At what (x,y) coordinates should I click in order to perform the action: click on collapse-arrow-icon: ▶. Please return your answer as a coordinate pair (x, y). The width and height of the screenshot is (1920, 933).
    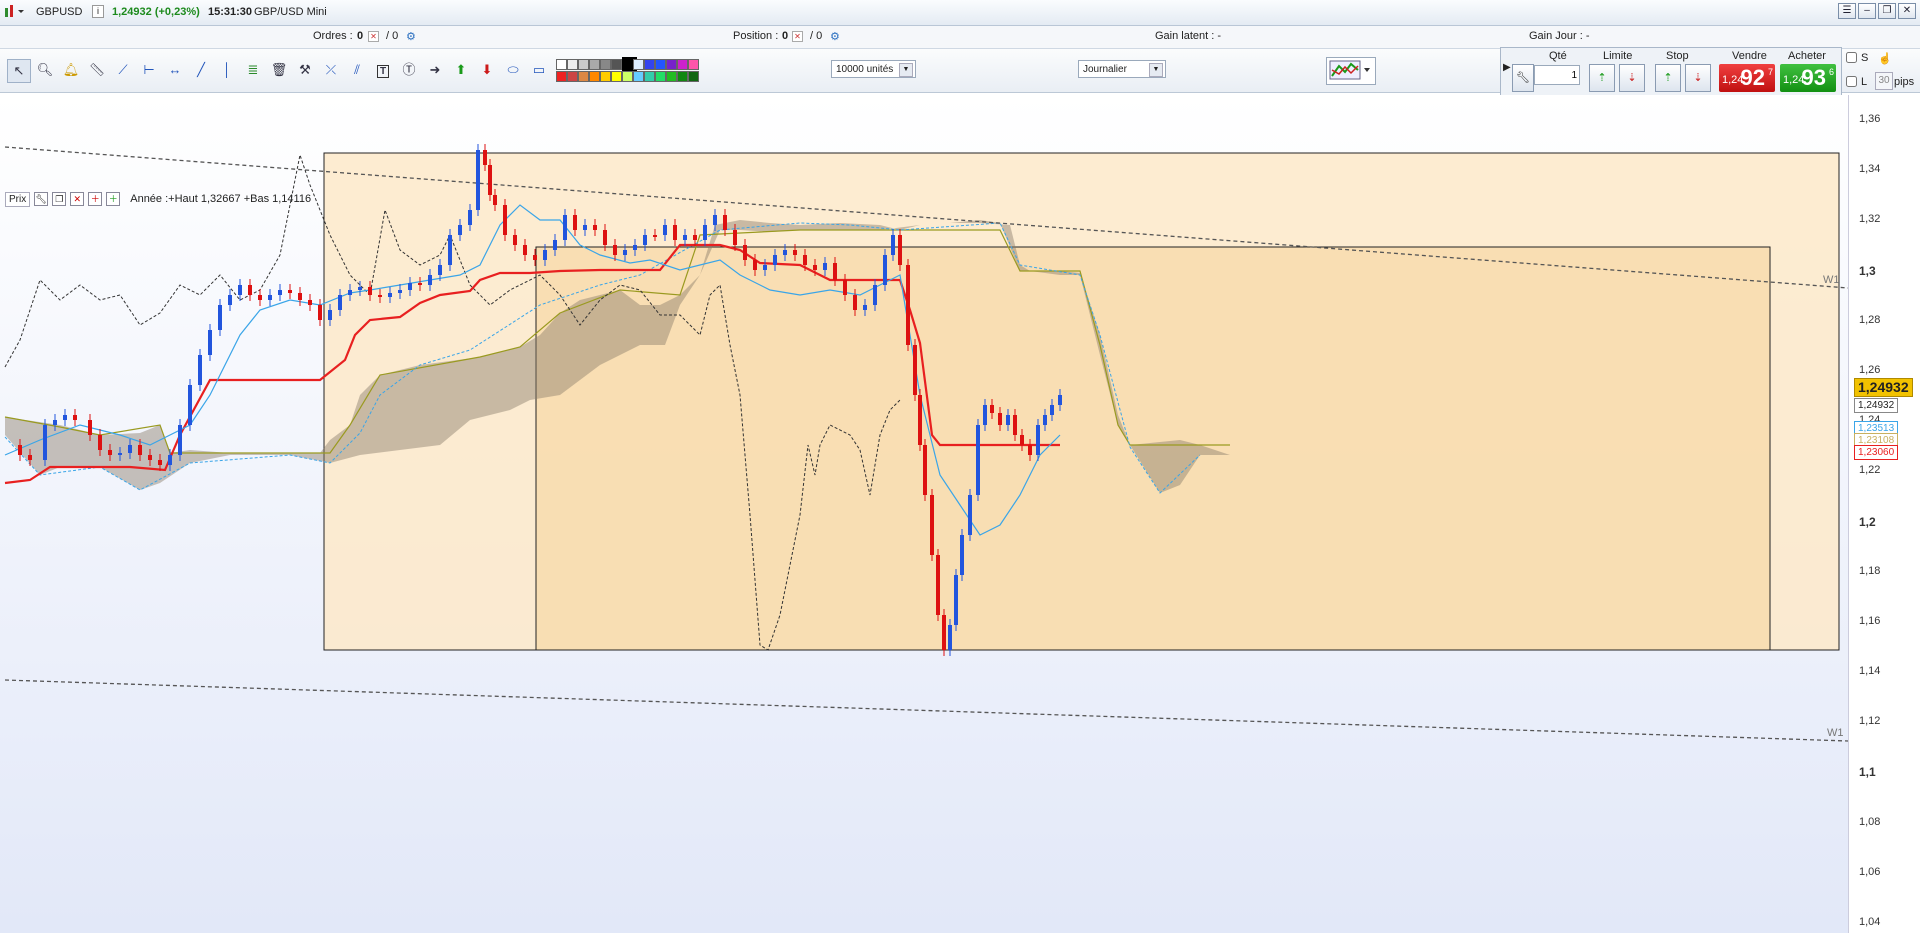
    Looking at the image, I should click on (1507, 67).